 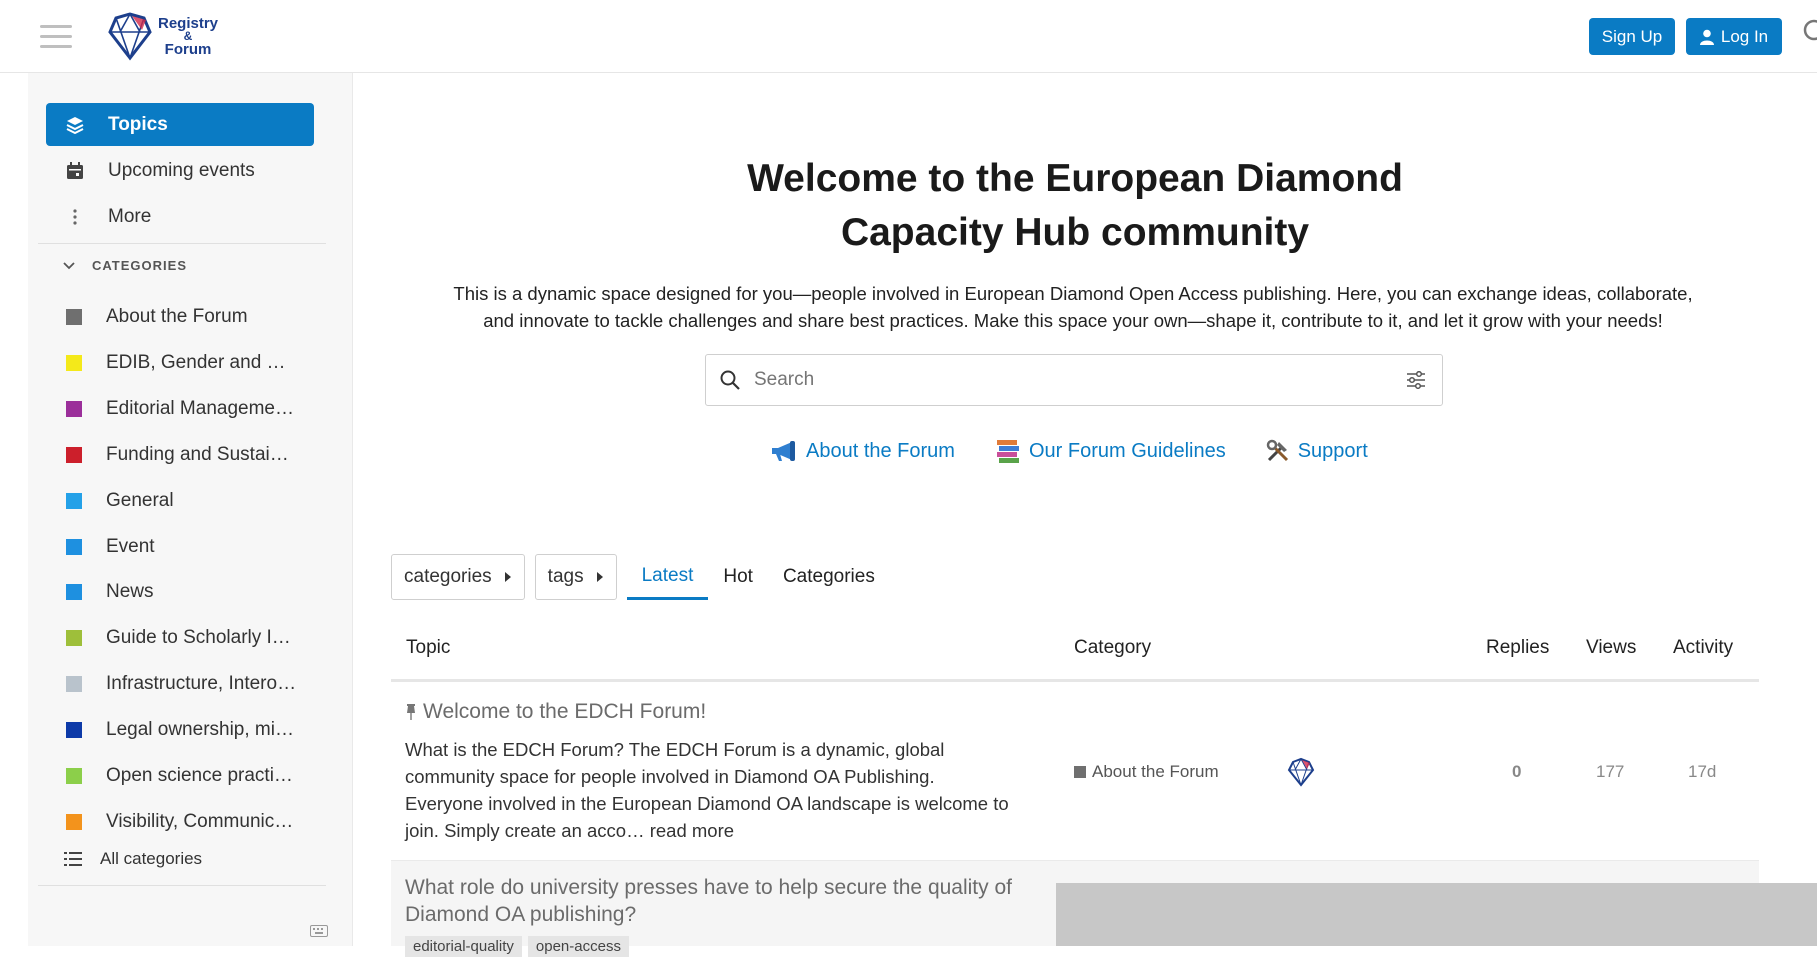 I want to click on tab-categories: Categories, so click(x=829, y=577).